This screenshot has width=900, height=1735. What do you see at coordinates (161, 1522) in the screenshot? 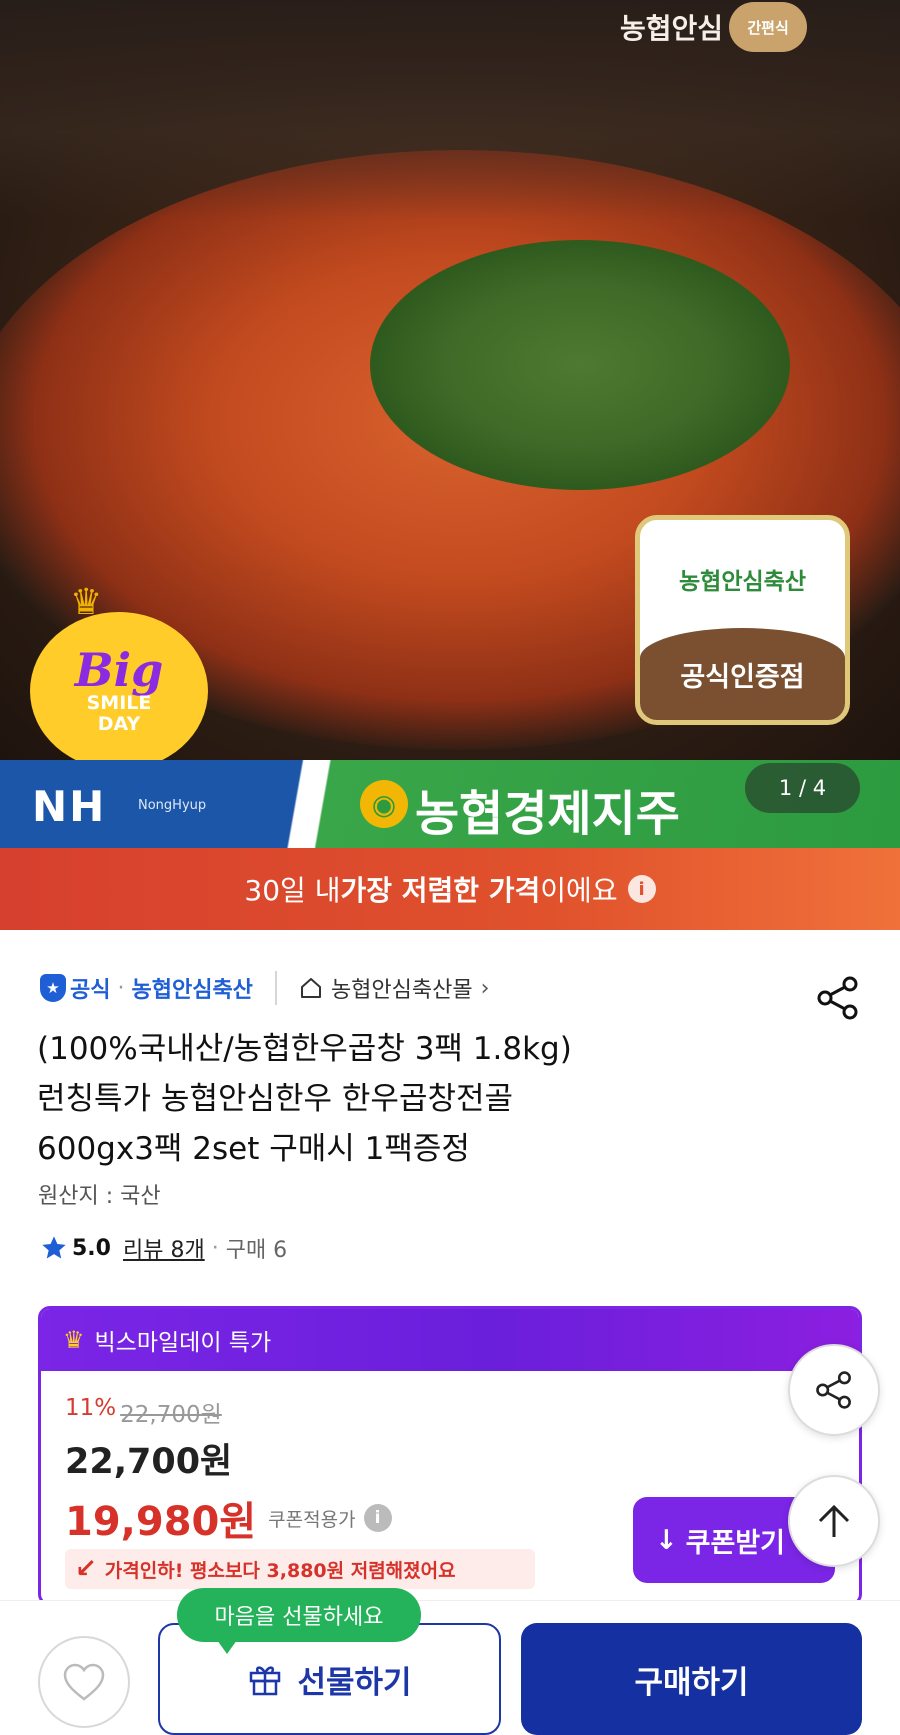
I see `coupon-price: 19,980원` at bounding box center [161, 1522].